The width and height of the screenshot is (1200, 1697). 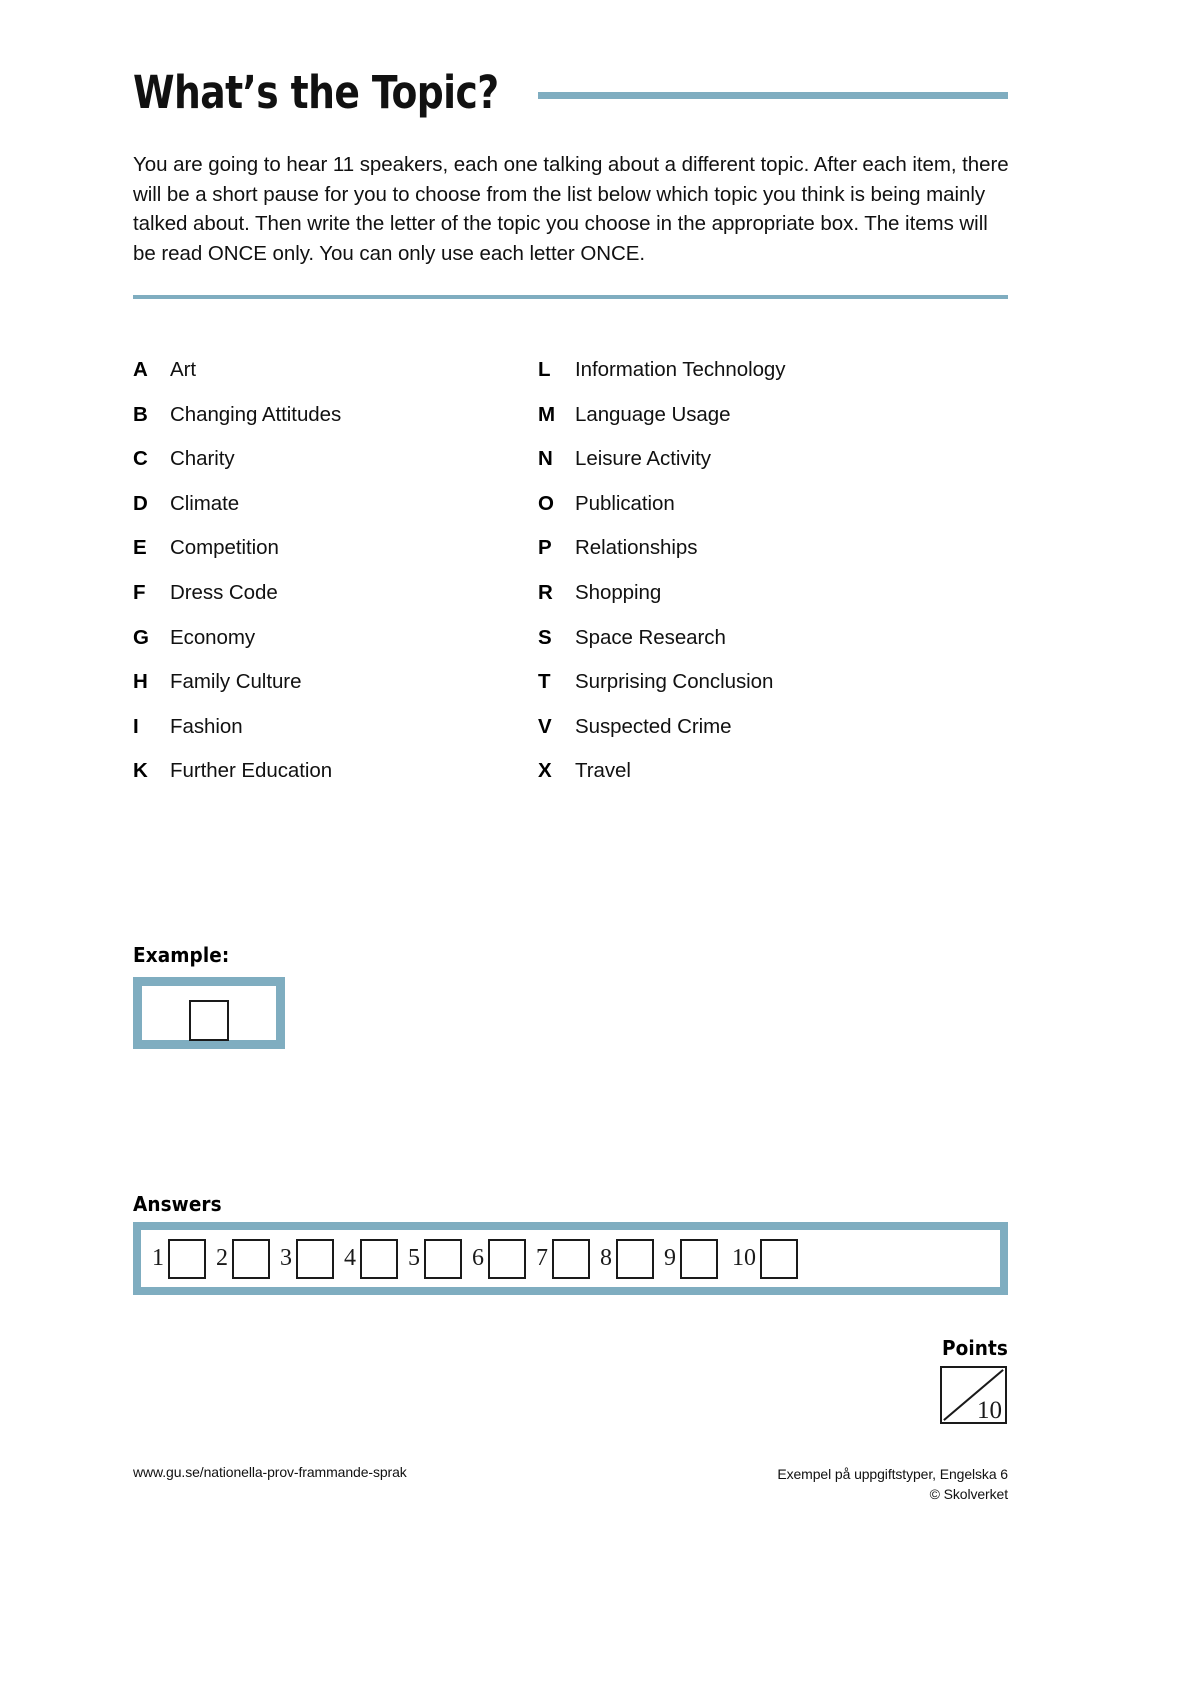 What do you see at coordinates (316, 92) in the screenshot?
I see `page-title: What’s the Topic?` at bounding box center [316, 92].